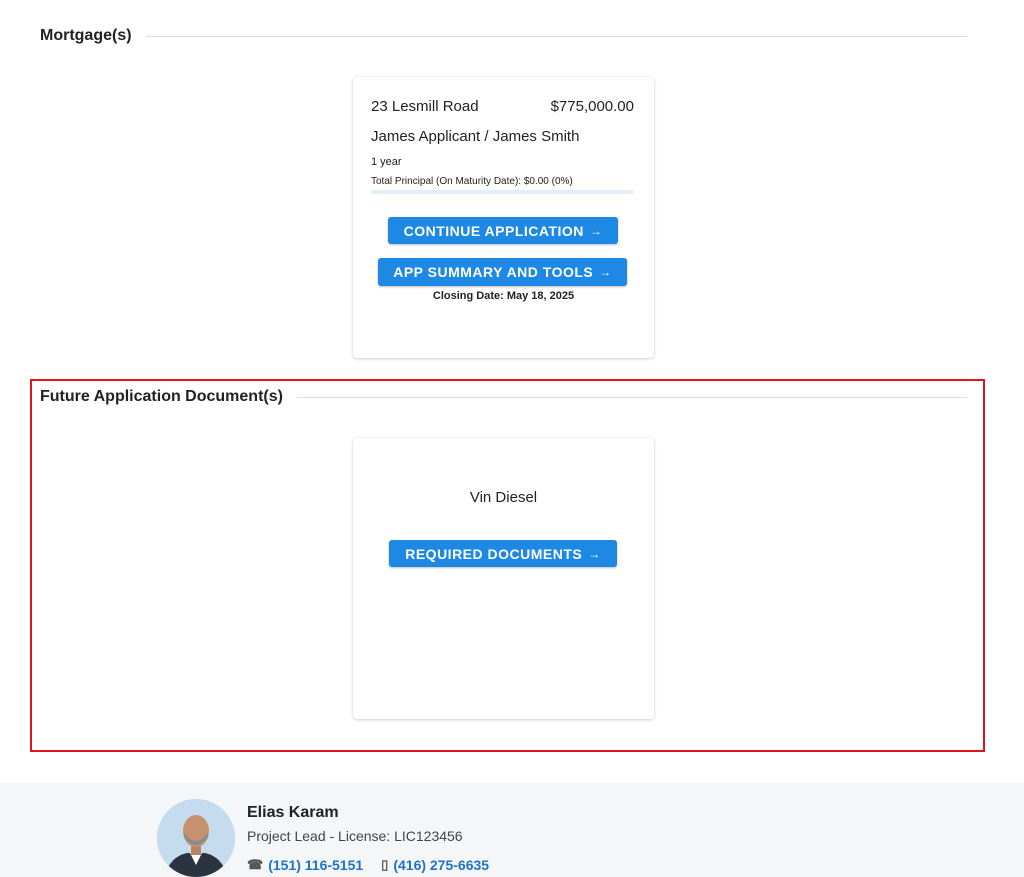 The image size is (1024, 877). What do you see at coordinates (475, 136) in the screenshot?
I see `mortgage-applicants: James Applicant / James Smith` at bounding box center [475, 136].